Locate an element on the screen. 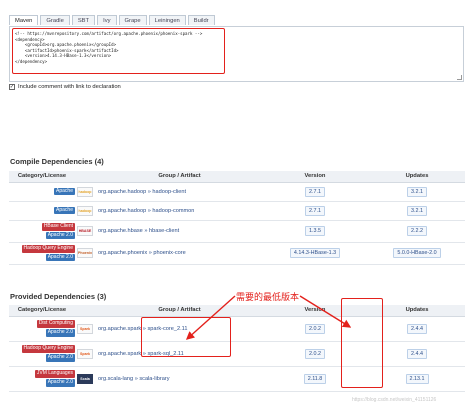 Image resolution: width=474 pixels, height=408 pixels. update-link: 2.13.1 is located at coordinates (417, 378).